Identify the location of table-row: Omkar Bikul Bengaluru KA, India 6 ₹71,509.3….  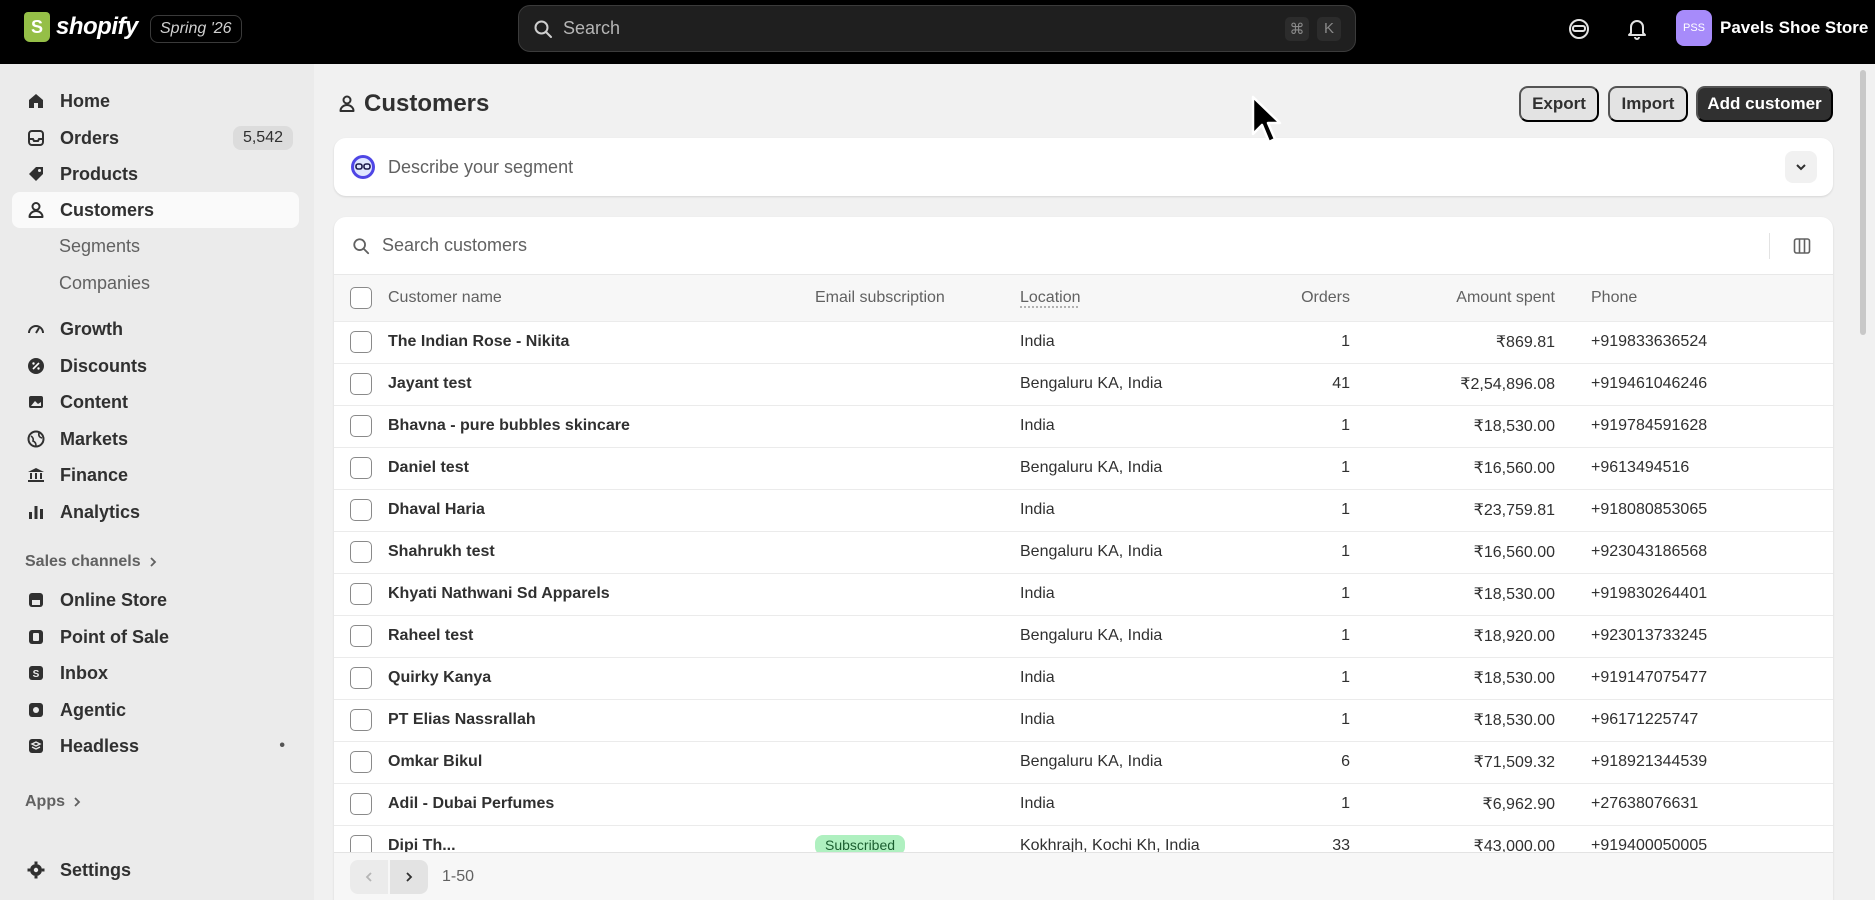
(1083, 762).